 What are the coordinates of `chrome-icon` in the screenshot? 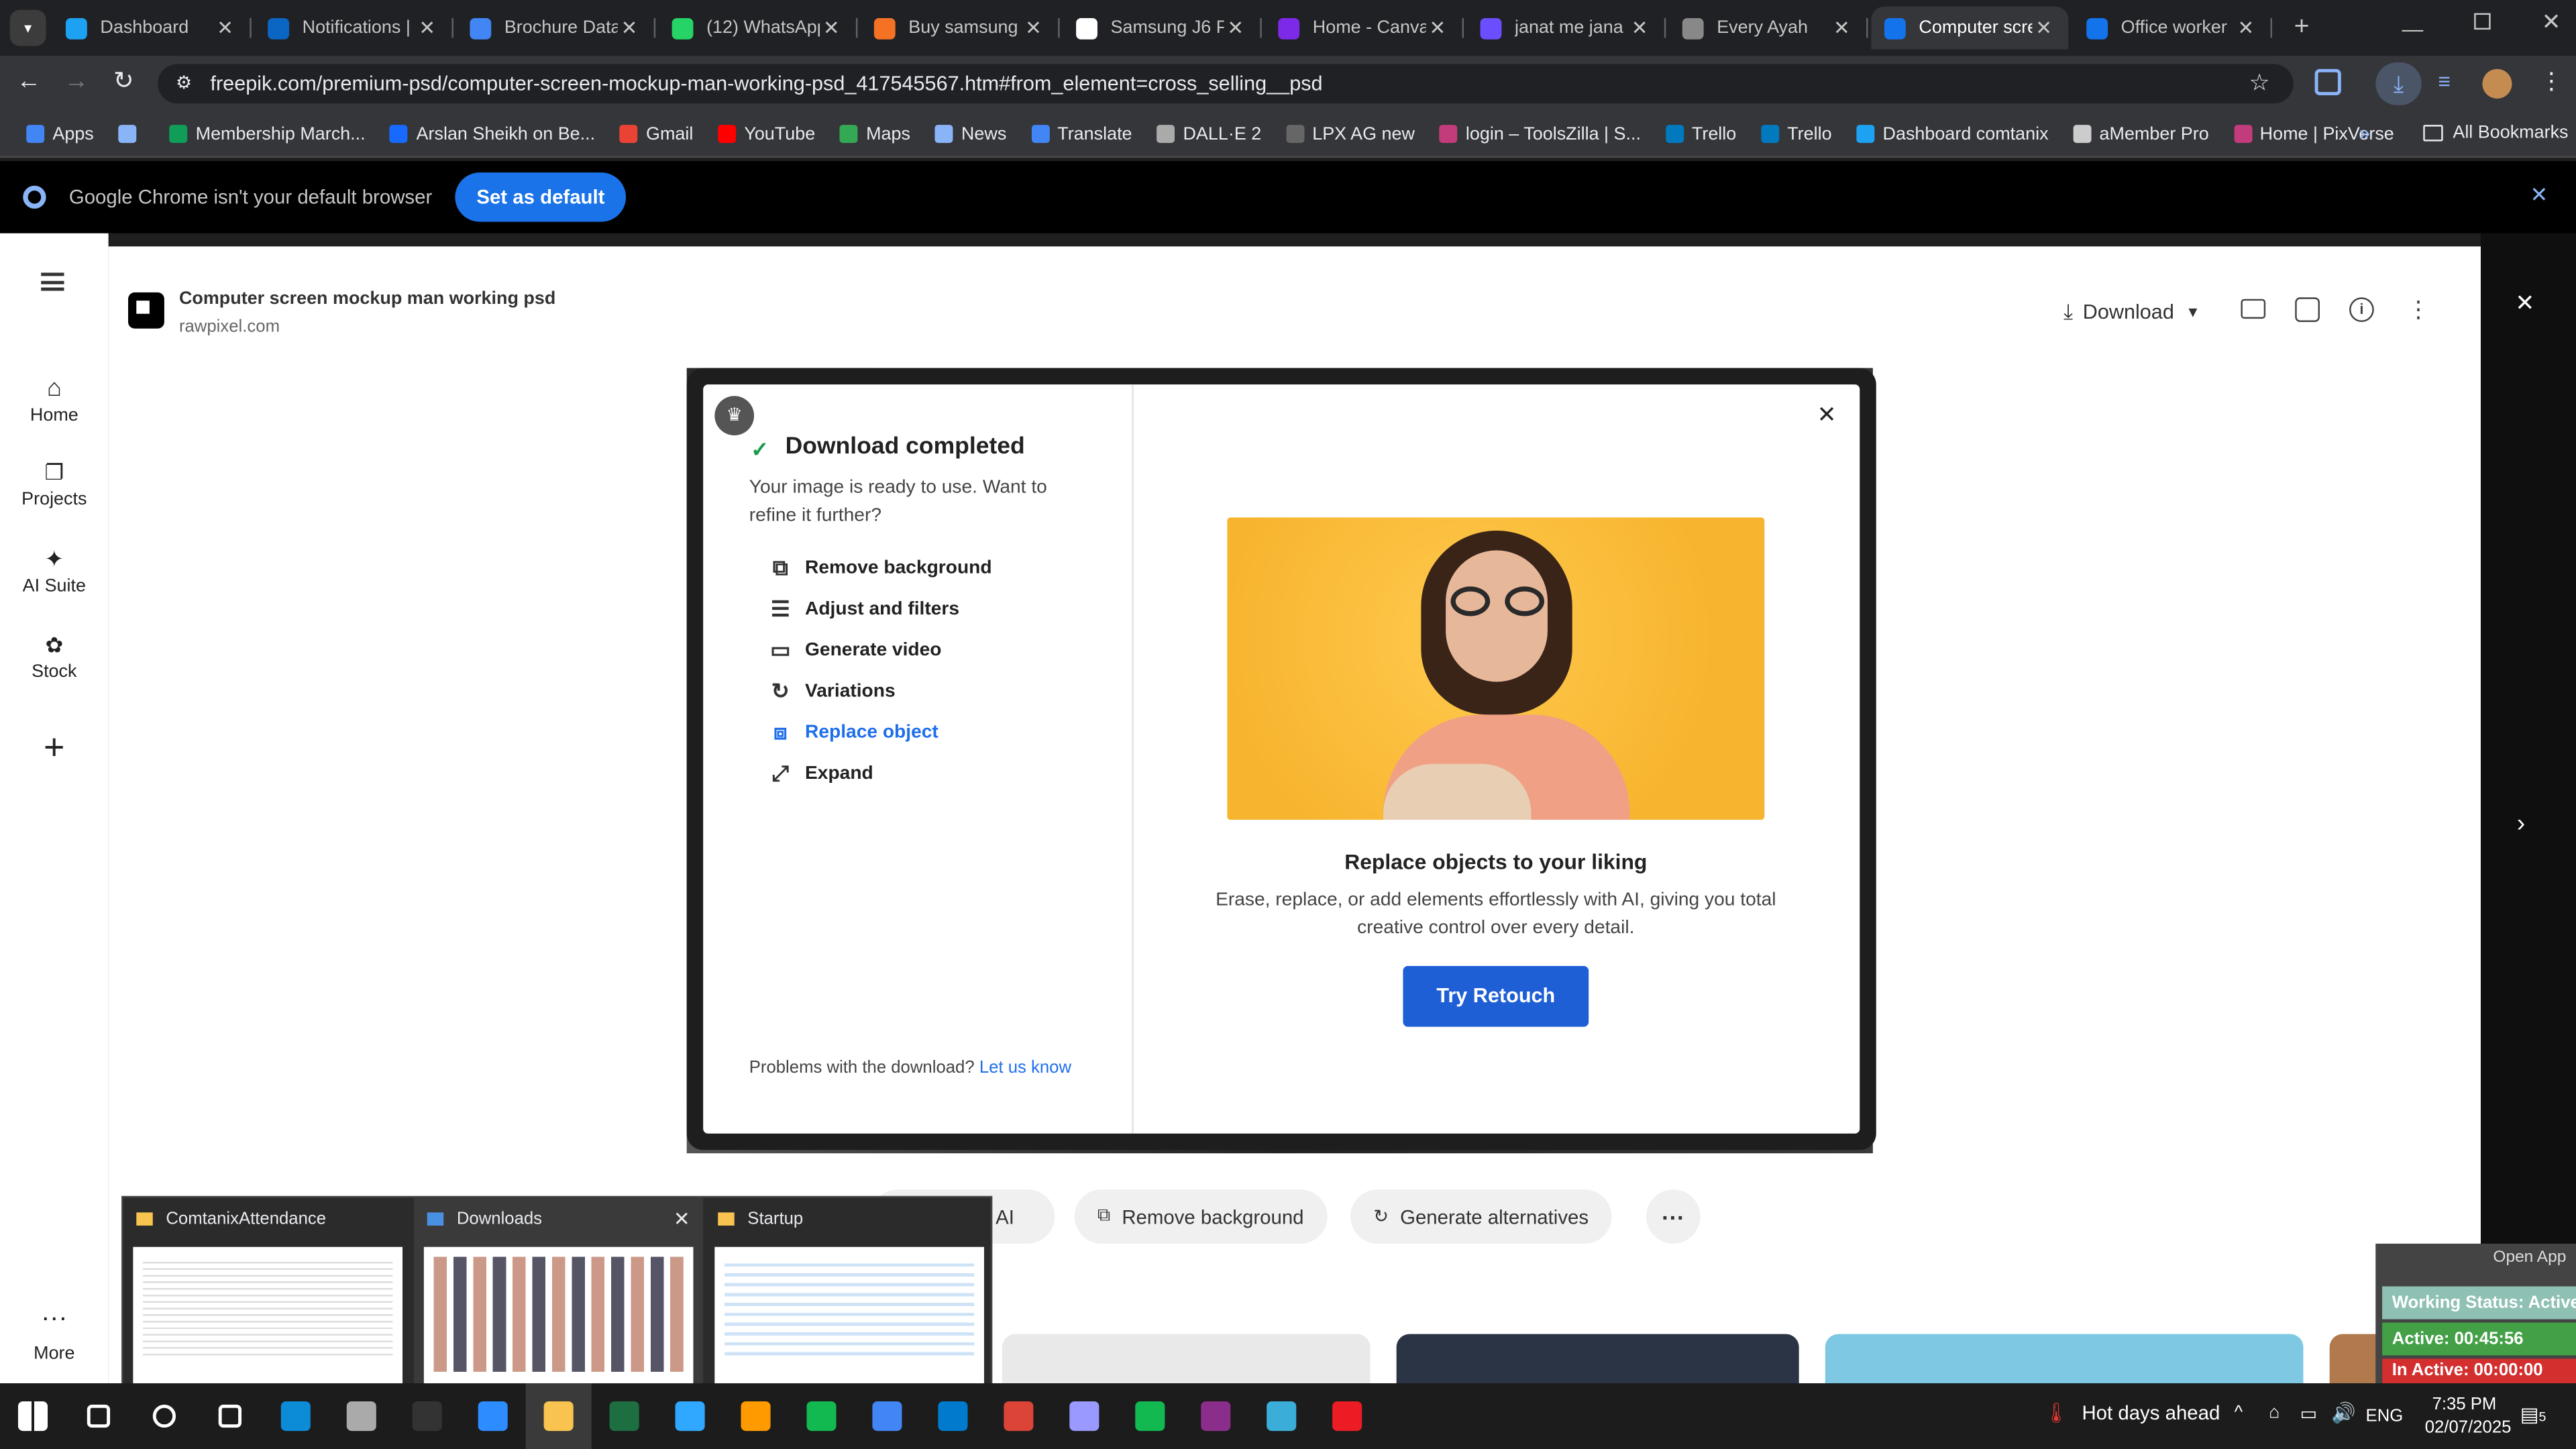 It's located at (887, 1416).